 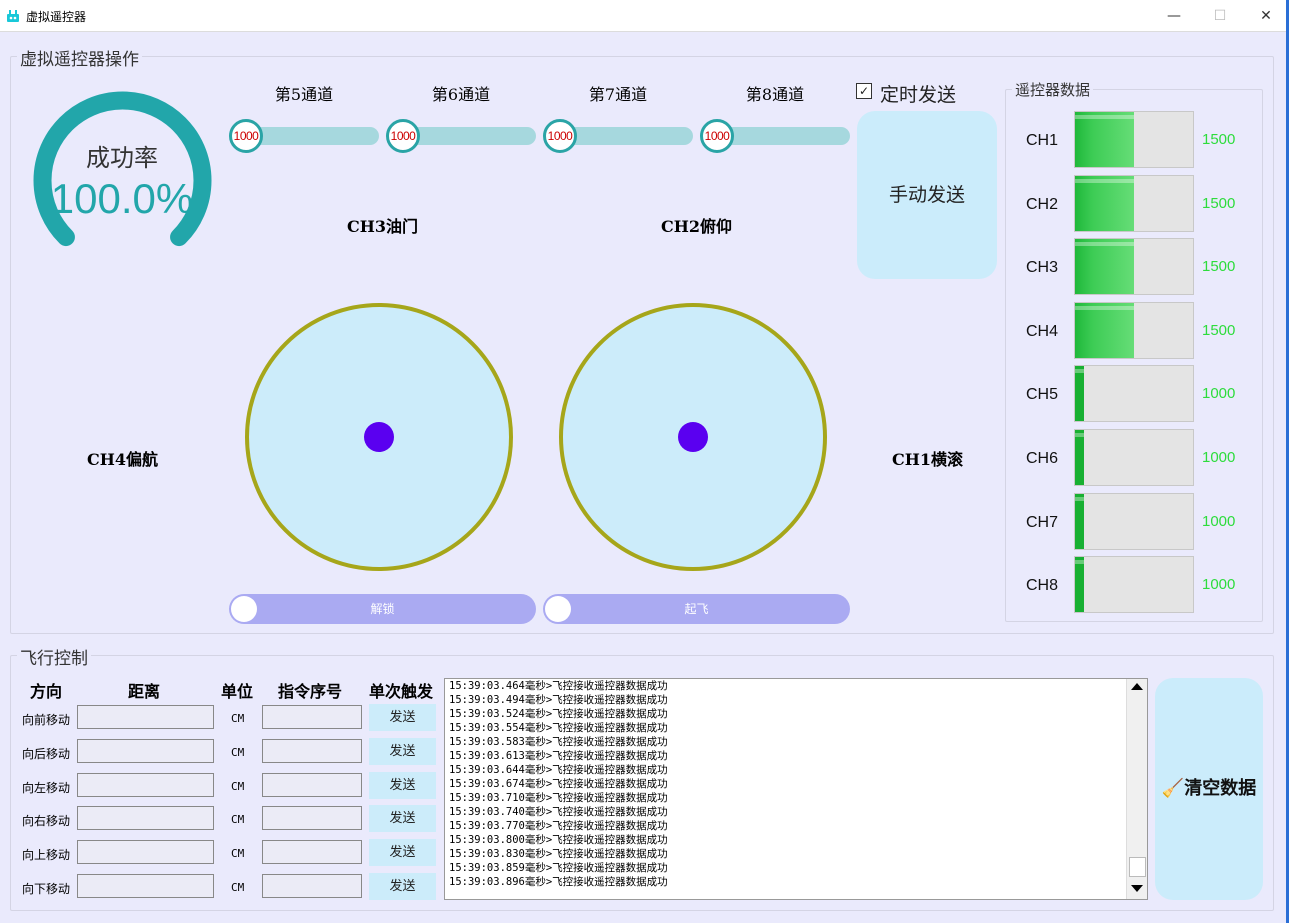 What do you see at coordinates (122, 198) in the screenshot?
I see `gauge-value: 100.0%` at bounding box center [122, 198].